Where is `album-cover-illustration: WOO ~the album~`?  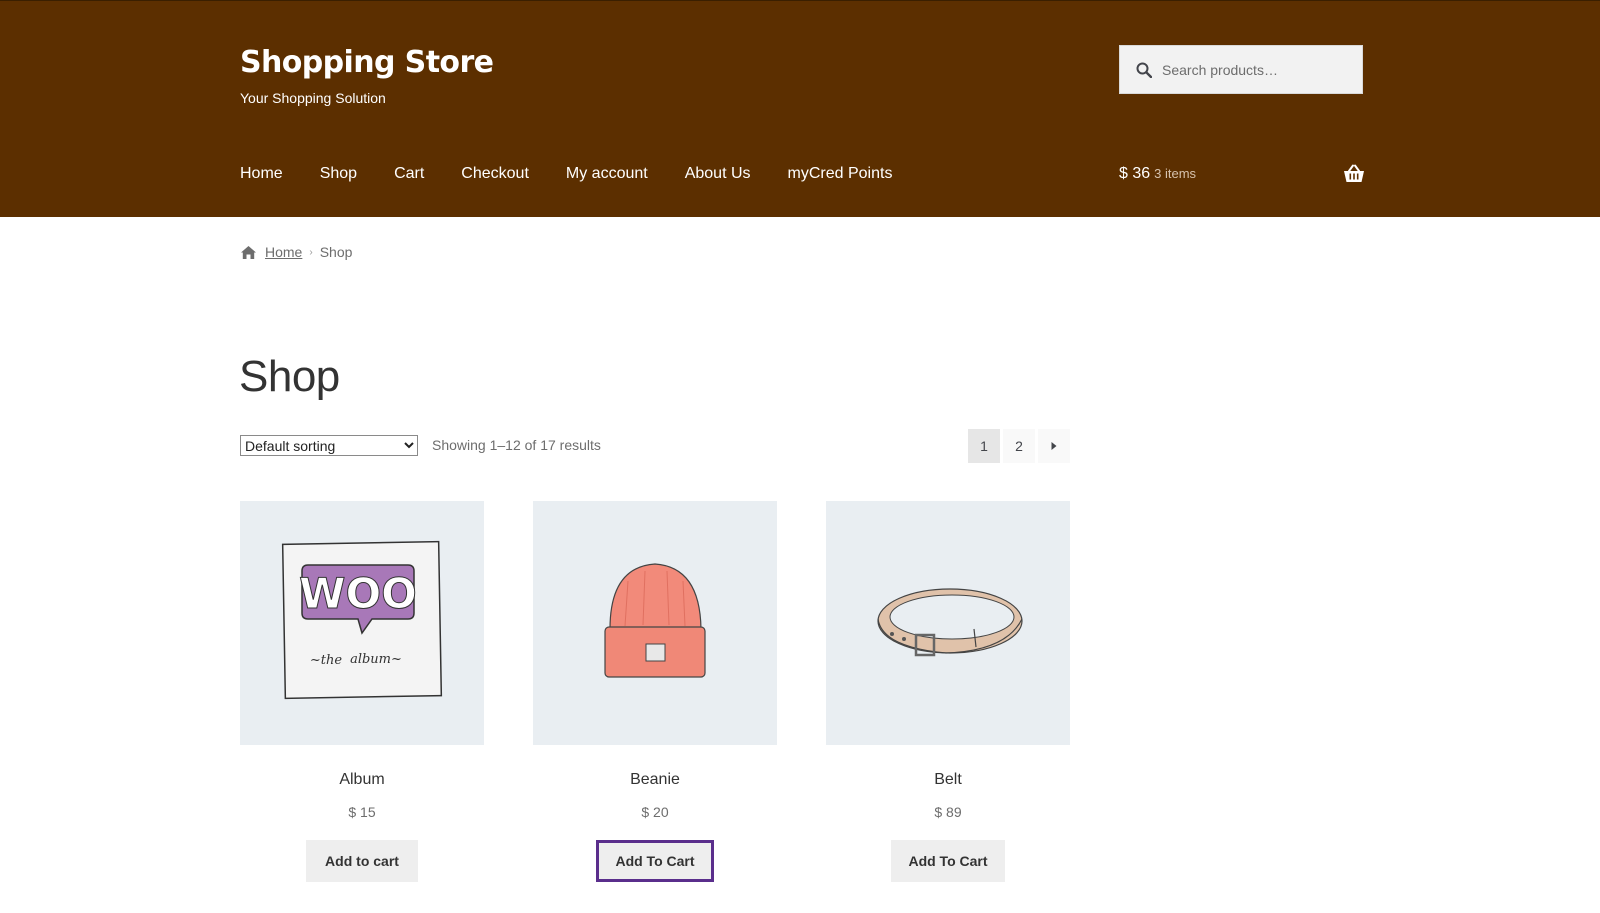
album-cover-illustration: WOO ~the album~ is located at coordinates (362, 620).